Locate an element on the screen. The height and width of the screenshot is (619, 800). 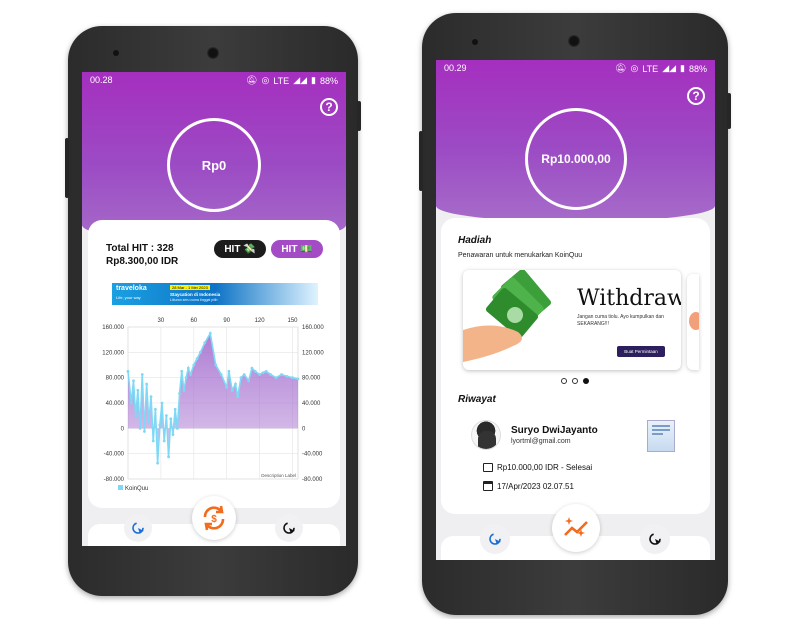
carousel-dots is located at coordinates (575, 381).